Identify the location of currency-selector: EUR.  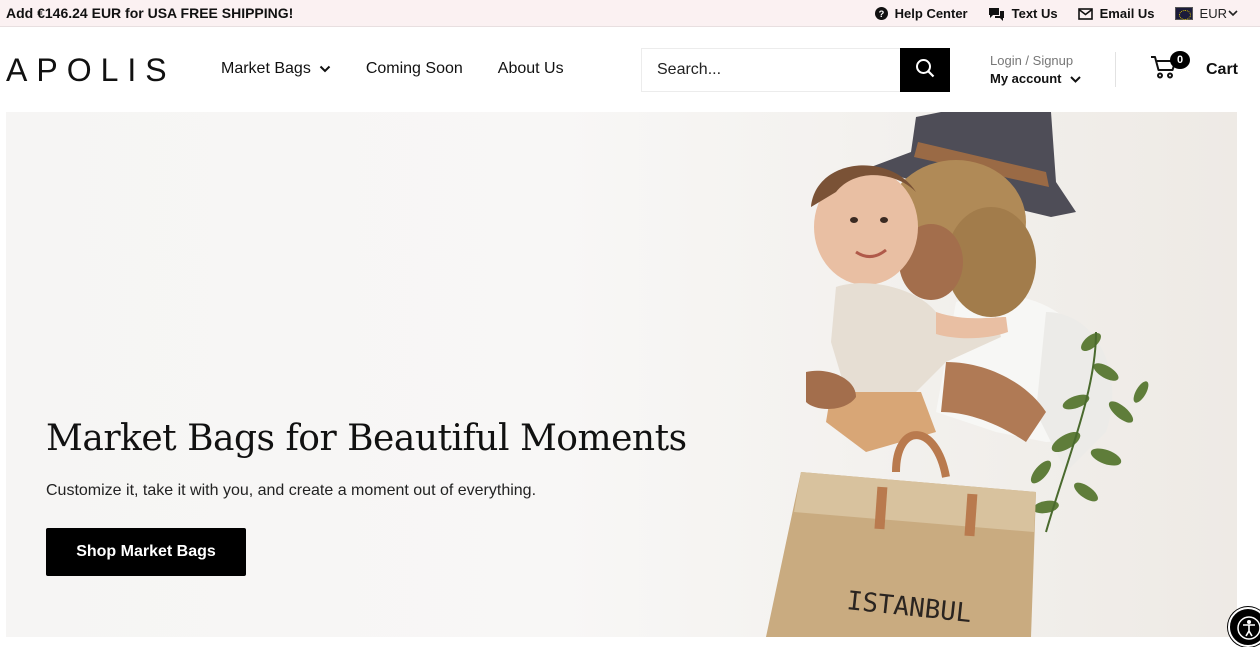
(1206, 13).